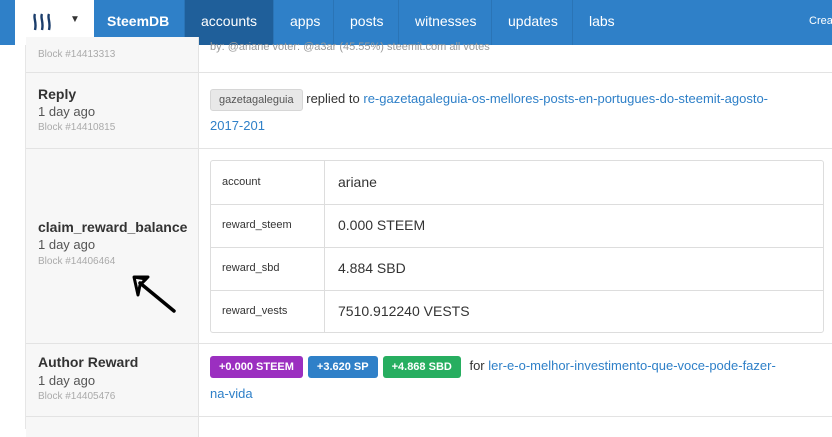 This screenshot has width=832, height=437. Describe the element at coordinates (382, 225) in the screenshot. I see `detail-value: 0.000 STEEM` at that location.